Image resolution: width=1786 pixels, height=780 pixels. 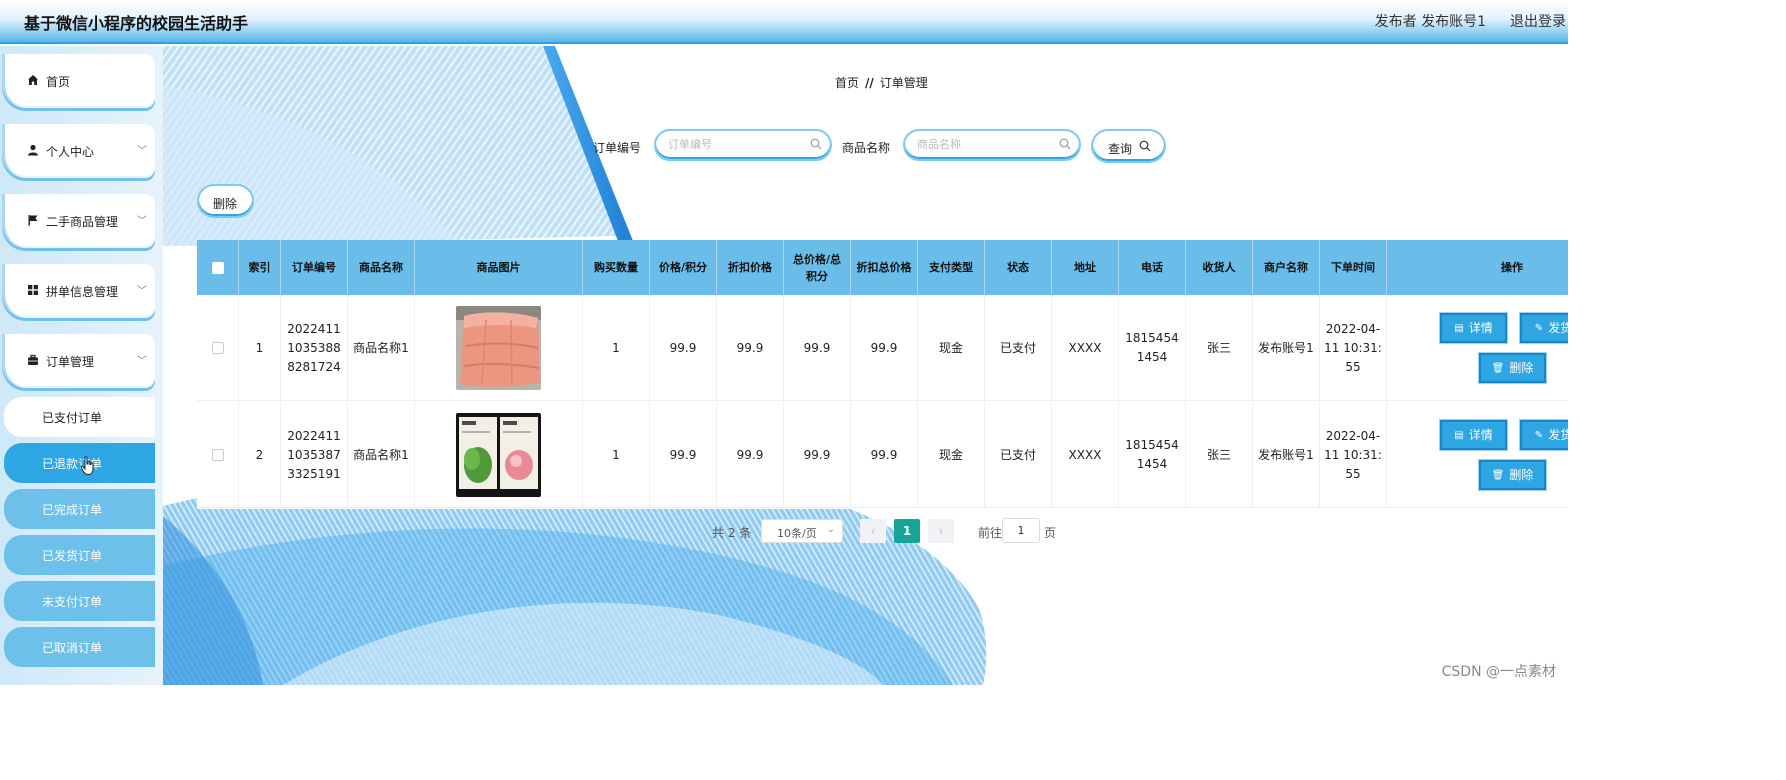 I want to click on order-no-label: 订单编号, so click(x=617, y=148).